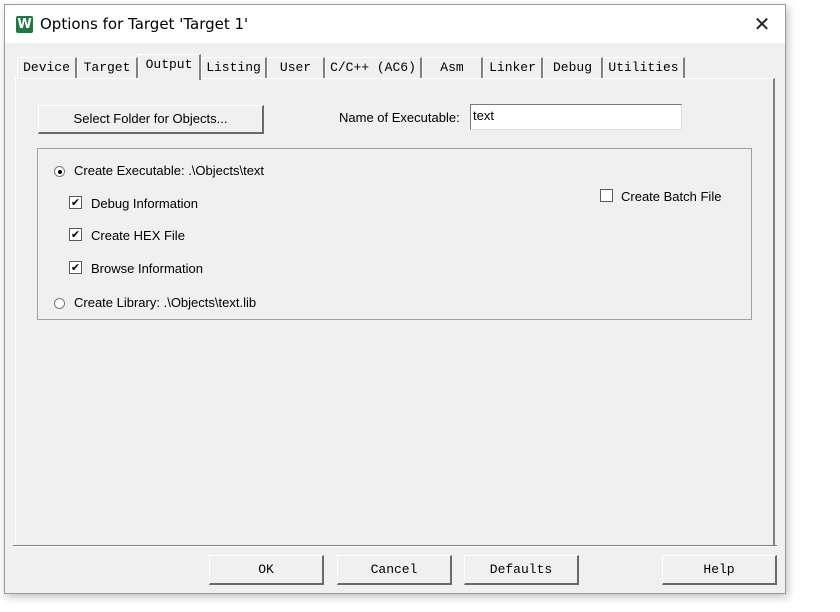 The height and width of the screenshot is (612, 840). I want to click on debug-information-label: Debug Information, so click(144, 203).